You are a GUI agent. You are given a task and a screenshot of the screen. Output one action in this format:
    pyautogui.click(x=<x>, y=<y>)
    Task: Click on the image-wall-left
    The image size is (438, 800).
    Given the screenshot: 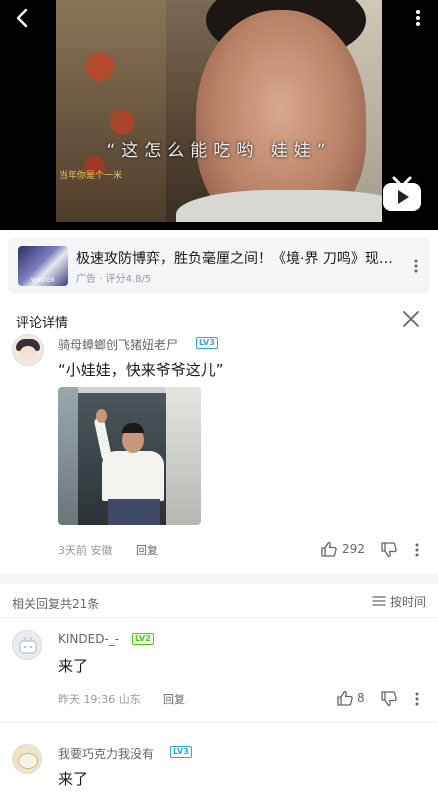 What is the action you would take?
    pyautogui.click(x=68, y=456)
    